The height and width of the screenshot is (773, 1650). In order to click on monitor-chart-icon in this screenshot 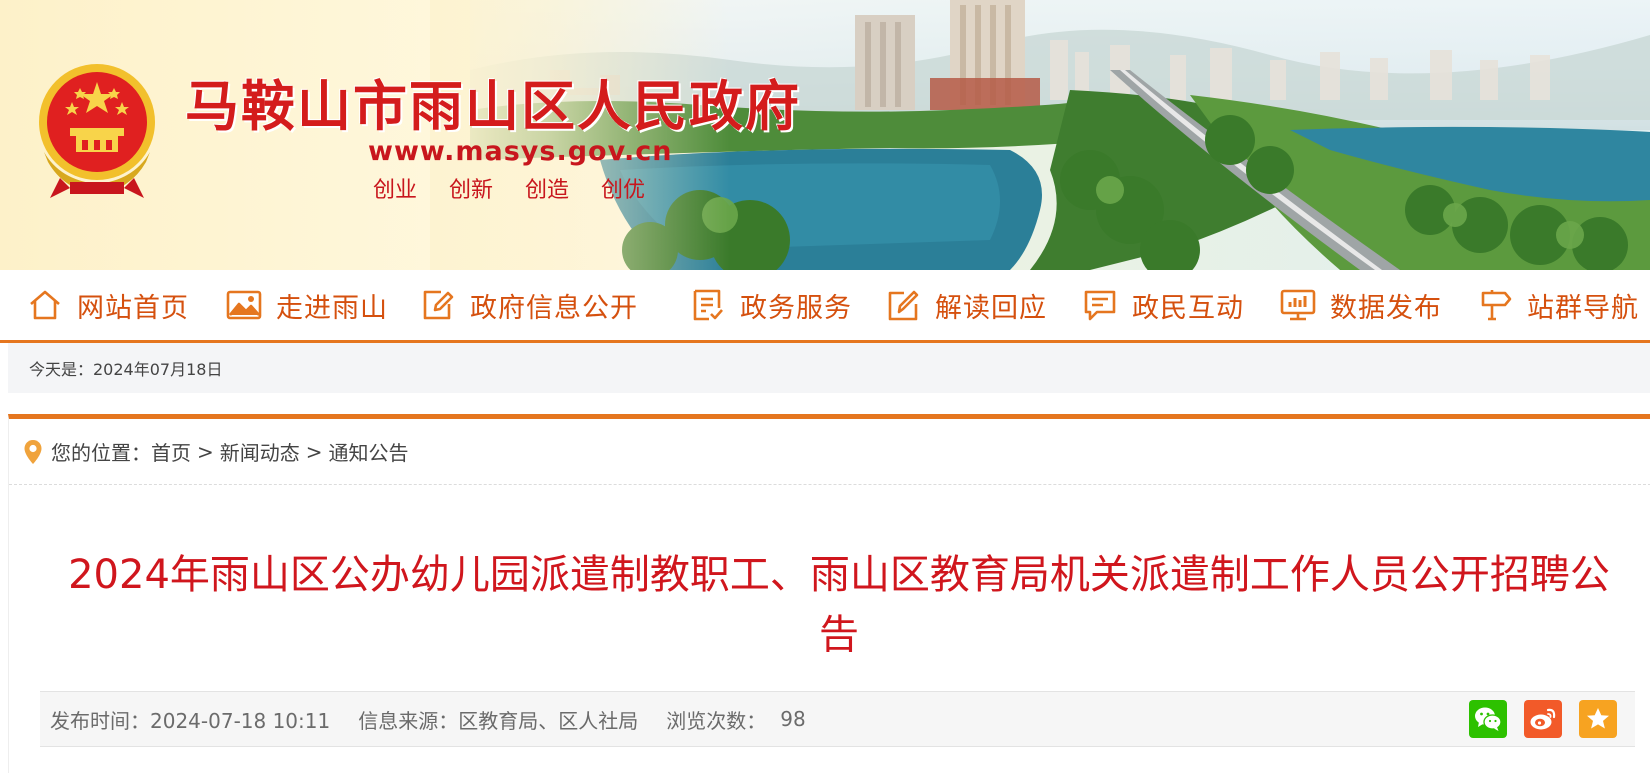, I will do `click(1298, 305)`.